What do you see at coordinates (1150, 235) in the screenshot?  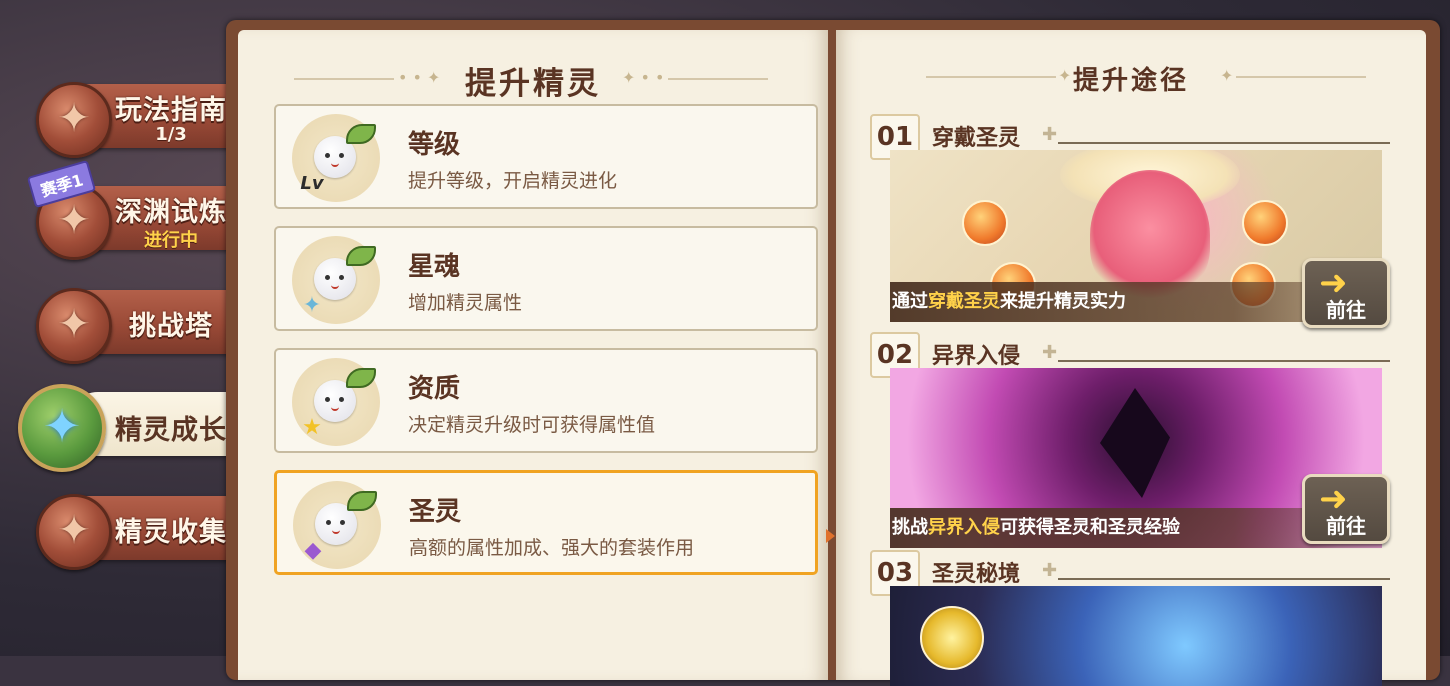 I see `deer-spirit-art` at bounding box center [1150, 235].